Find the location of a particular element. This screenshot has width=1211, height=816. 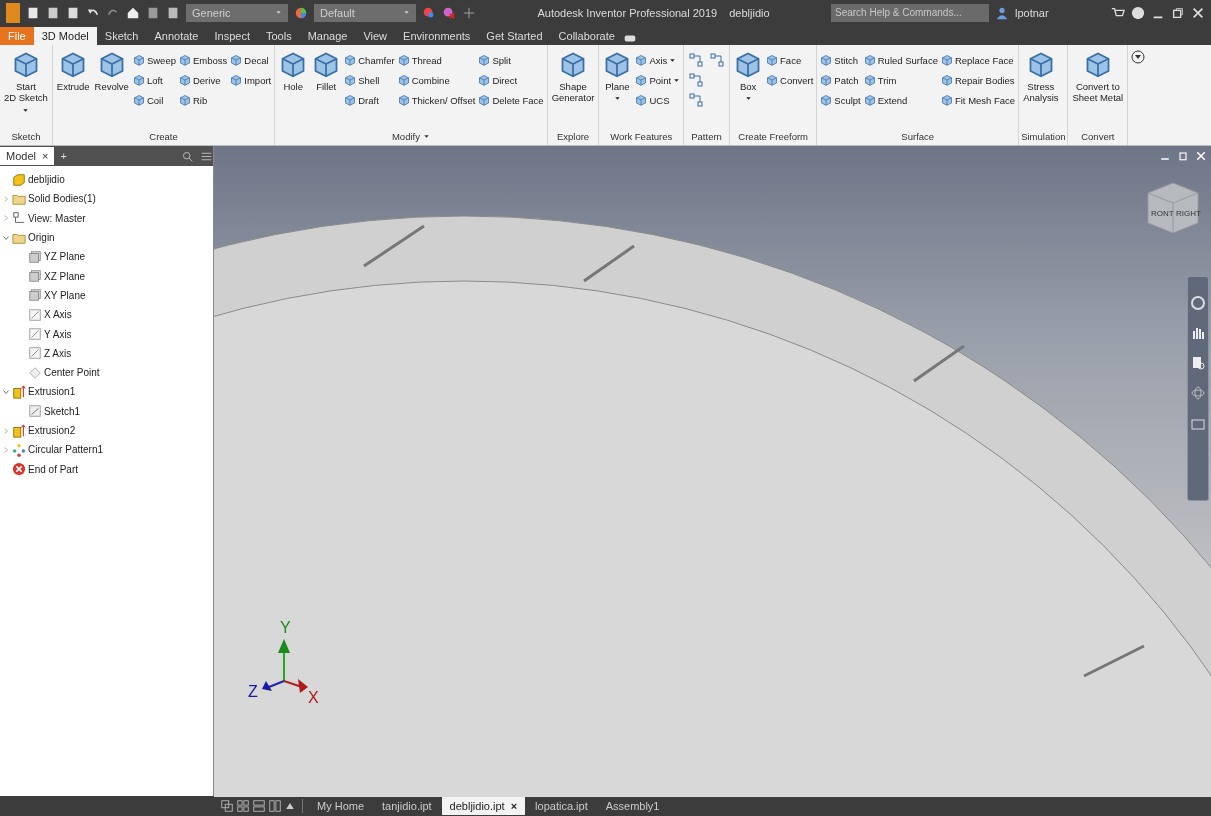

ribbon-button: Extrude is located at coordinates (73, 89).